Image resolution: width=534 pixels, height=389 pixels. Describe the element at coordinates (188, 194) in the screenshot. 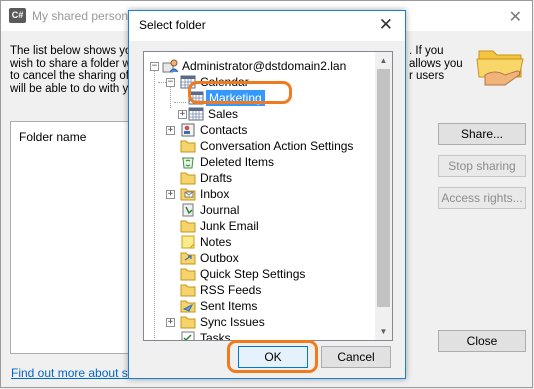

I see `inbox-icon` at that location.